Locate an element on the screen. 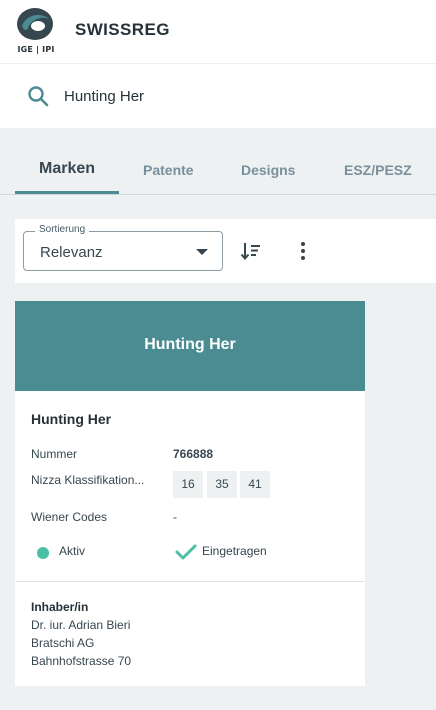  search-input is located at coordinates (234, 96).